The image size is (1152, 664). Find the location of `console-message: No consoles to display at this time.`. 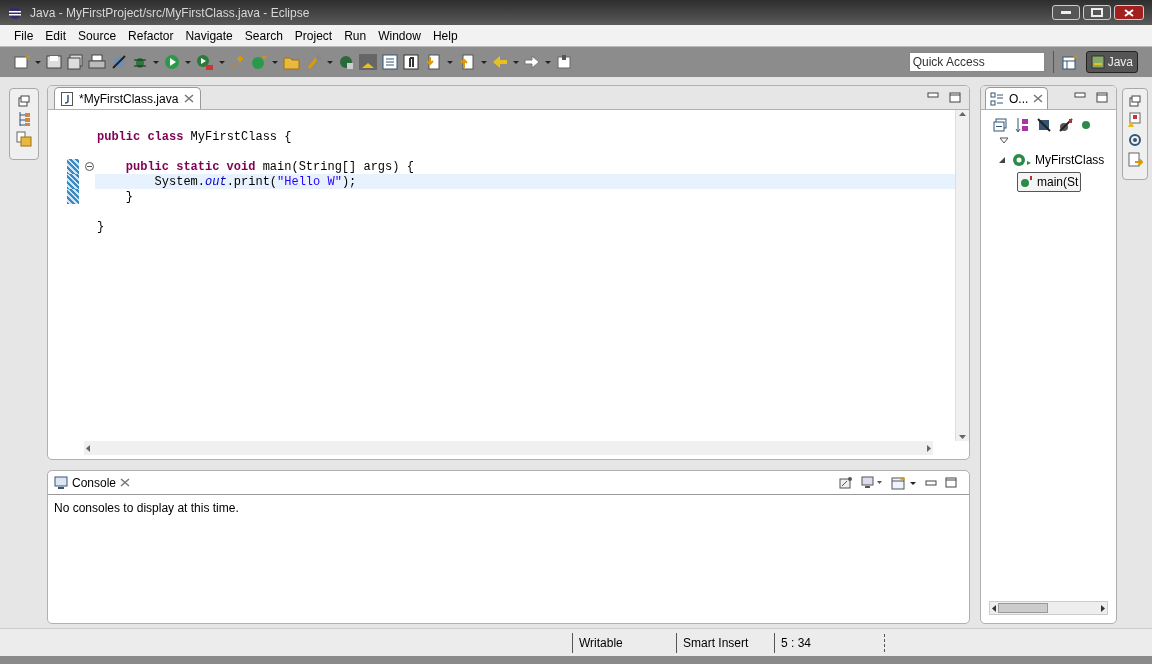

console-message: No consoles to display at this time. is located at coordinates (146, 508).